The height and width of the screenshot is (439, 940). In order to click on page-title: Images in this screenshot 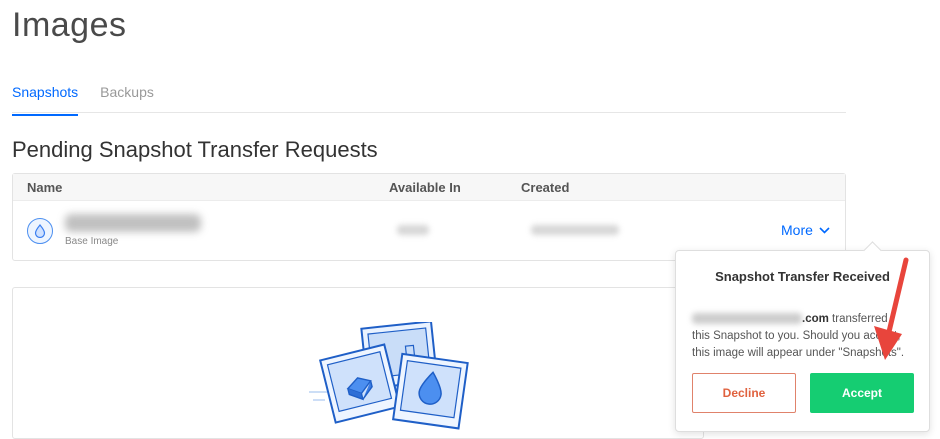, I will do `click(69, 25)`.